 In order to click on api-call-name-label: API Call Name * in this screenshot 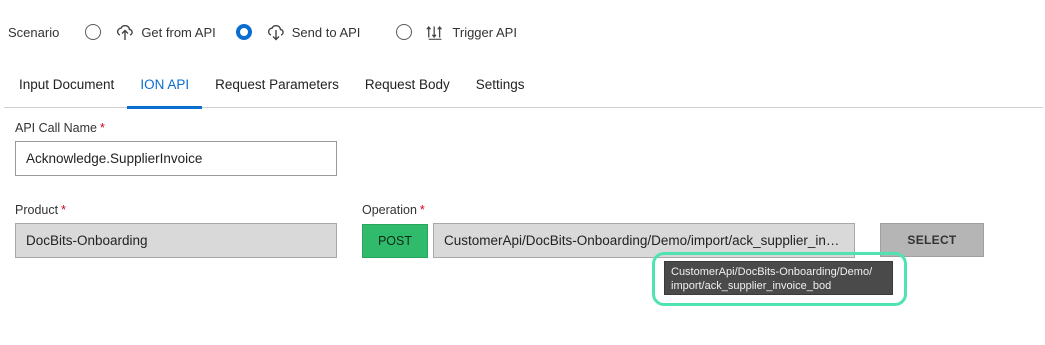, I will do `click(60, 128)`.